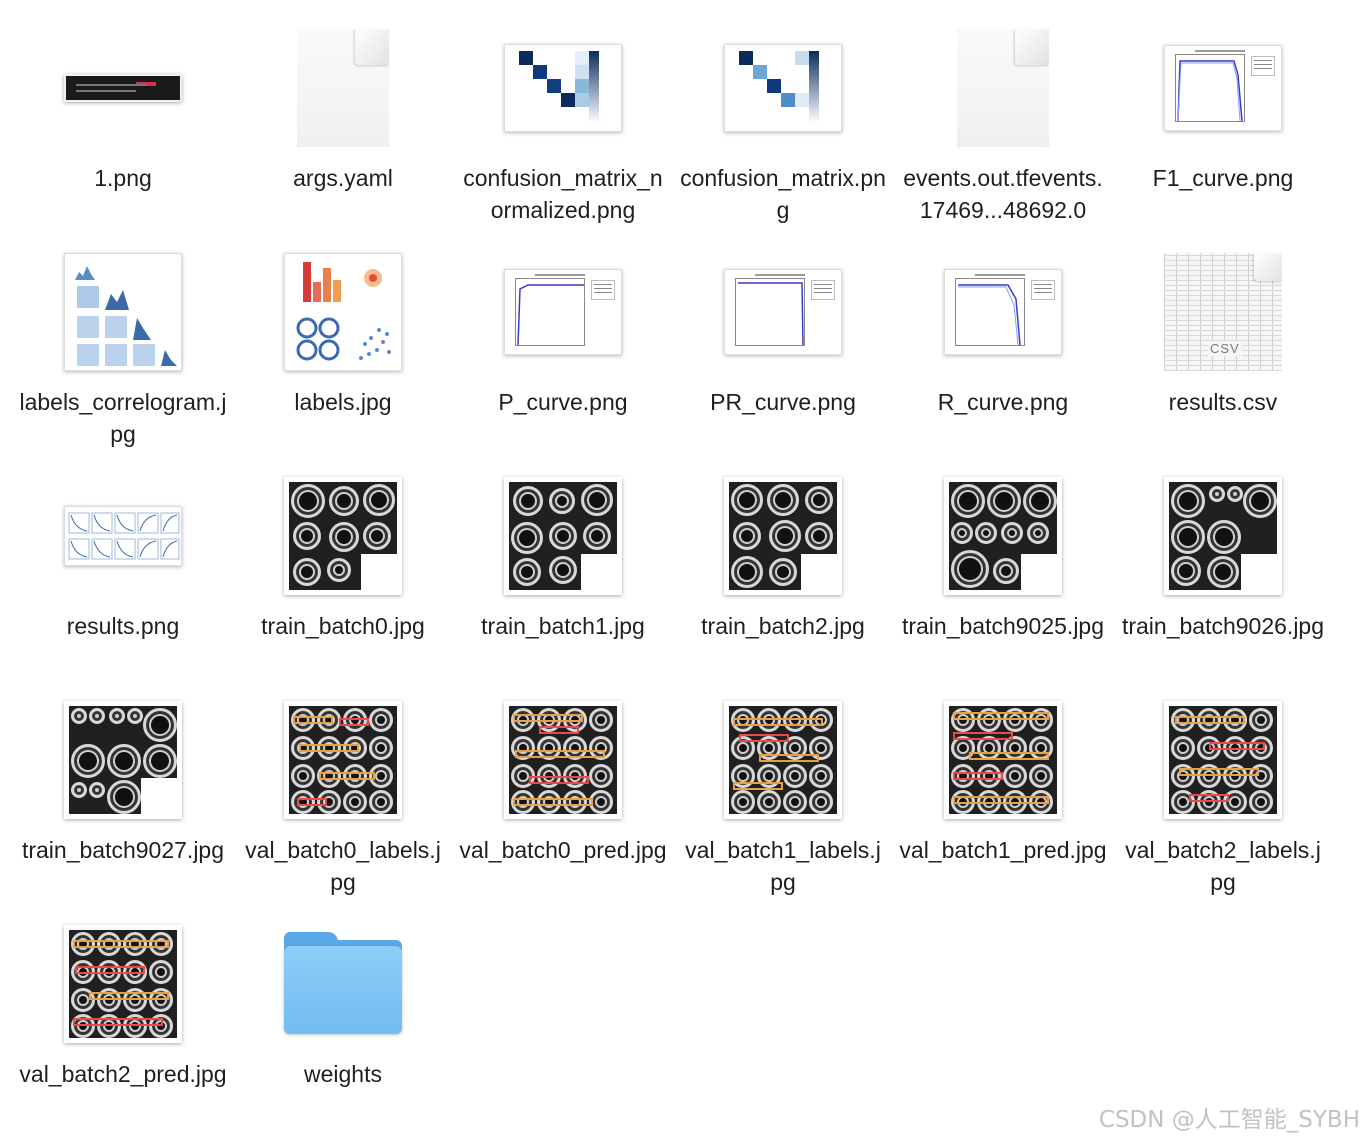  Describe the element at coordinates (123, 570) in the screenshot. I see `file-item: results.png` at that location.